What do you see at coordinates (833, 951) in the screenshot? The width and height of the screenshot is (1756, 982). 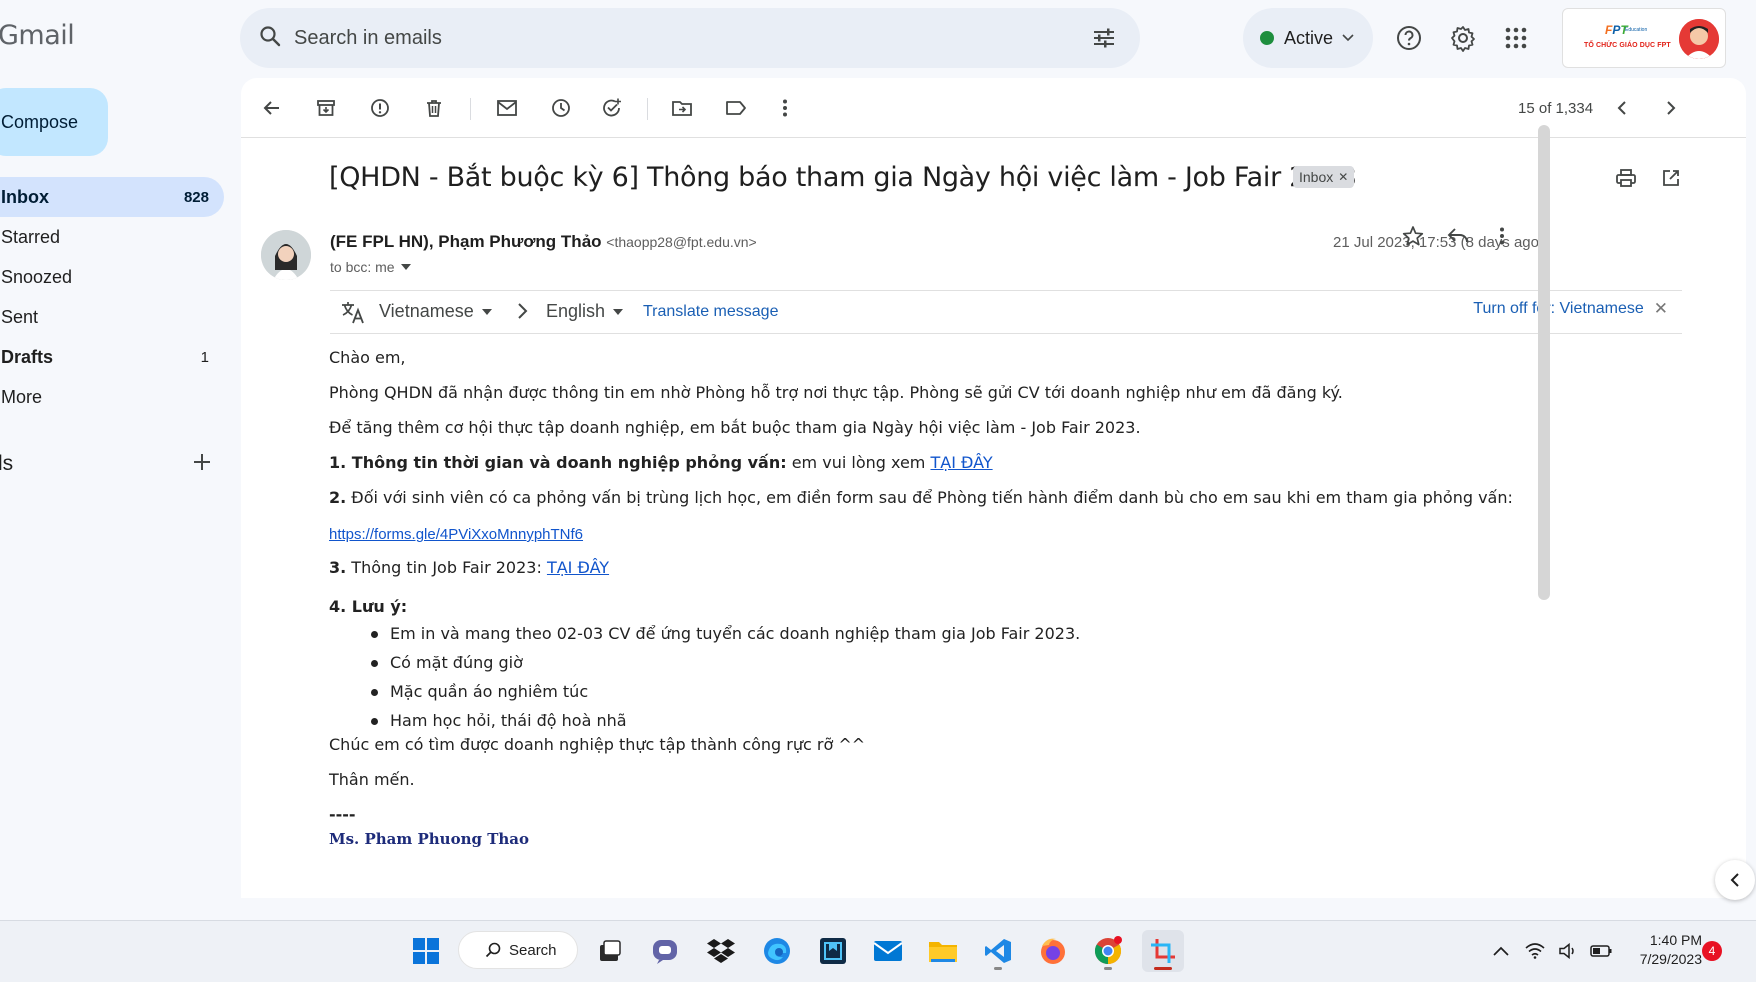 I see `ms-store-icon` at bounding box center [833, 951].